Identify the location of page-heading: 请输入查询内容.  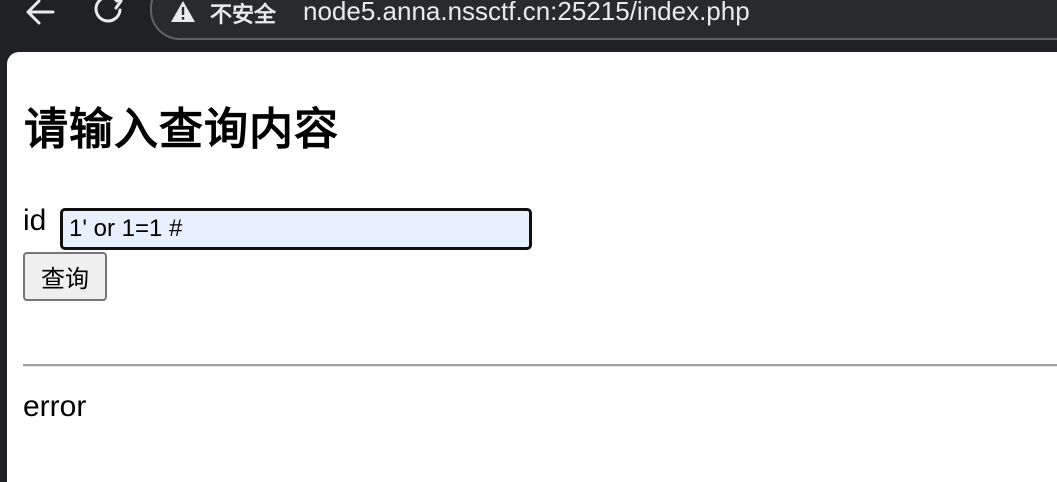
(181, 129).